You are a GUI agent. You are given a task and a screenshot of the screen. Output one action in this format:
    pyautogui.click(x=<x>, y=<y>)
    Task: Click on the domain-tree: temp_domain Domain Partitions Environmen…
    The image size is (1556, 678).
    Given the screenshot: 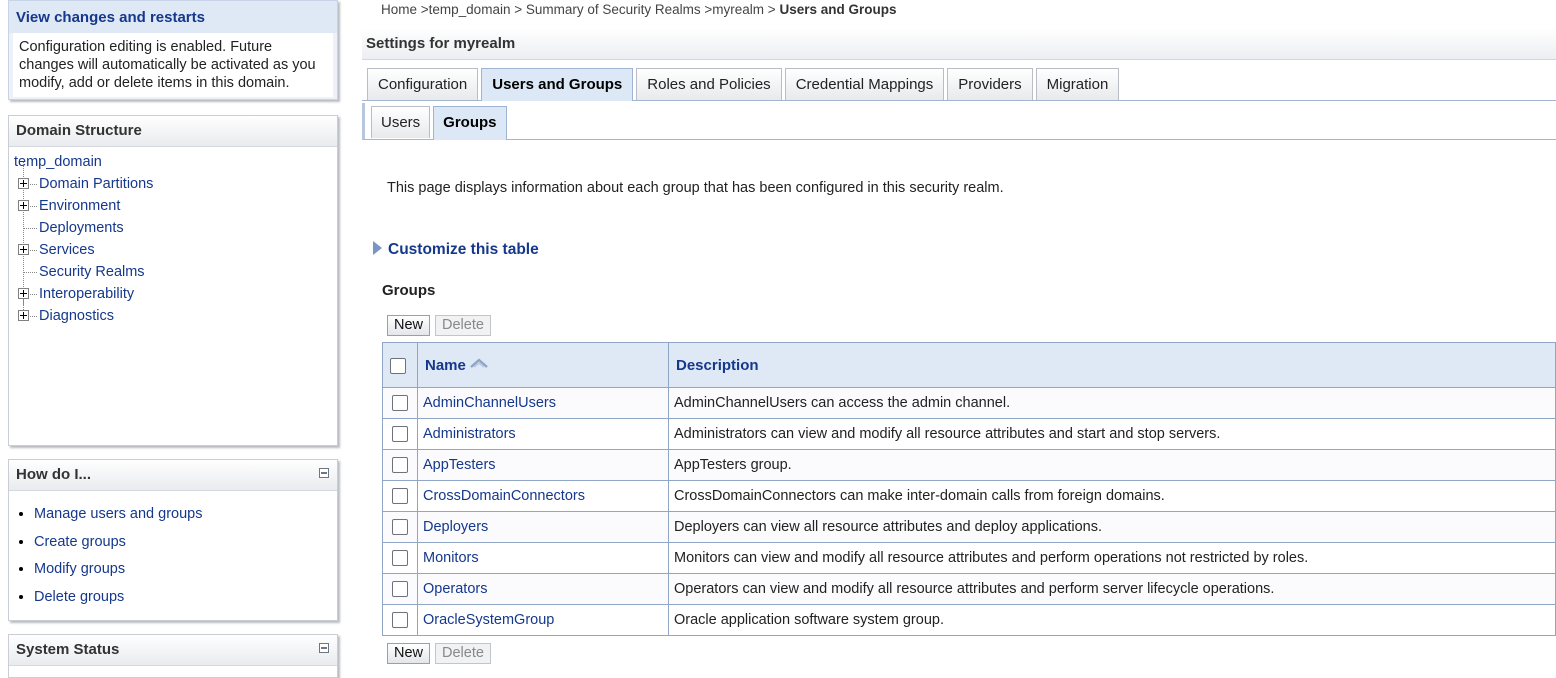 What is the action you would take?
    pyautogui.click(x=173, y=239)
    